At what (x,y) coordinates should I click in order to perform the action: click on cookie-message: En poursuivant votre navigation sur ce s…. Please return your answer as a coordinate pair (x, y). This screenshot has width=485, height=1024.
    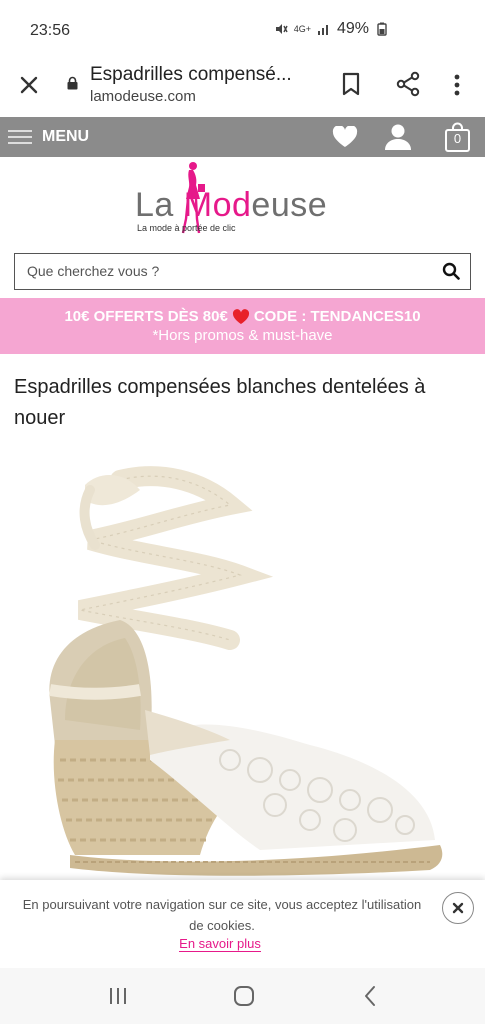
    Looking at the image, I should click on (222, 915).